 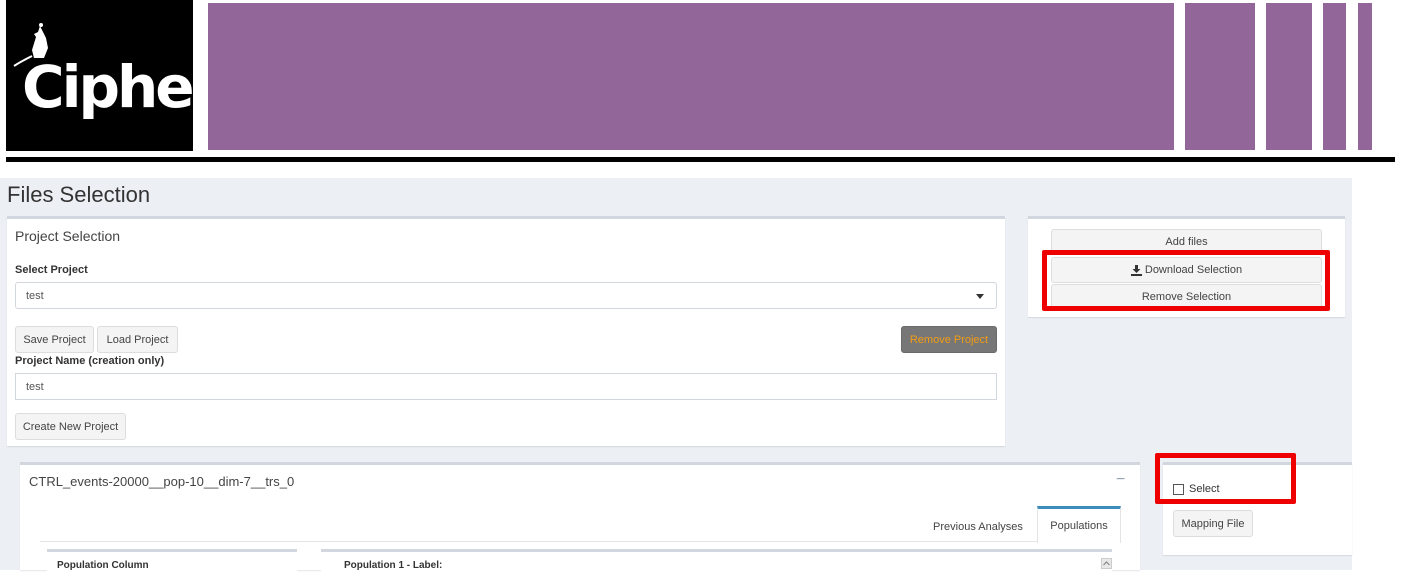 I want to click on mapping-file-button: Mapping File, so click(x=1213, y=523).